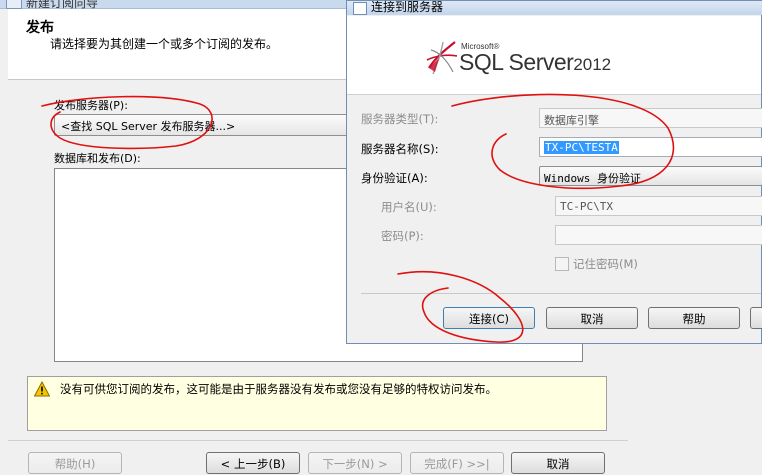  I want to click on page-title: 发布, so click(40, 28).